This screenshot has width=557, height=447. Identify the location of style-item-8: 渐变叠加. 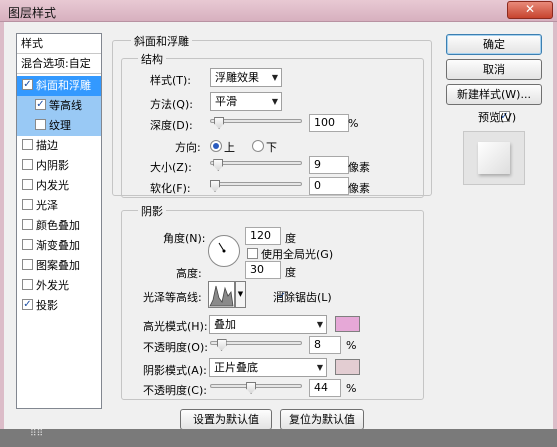
(59, 246).